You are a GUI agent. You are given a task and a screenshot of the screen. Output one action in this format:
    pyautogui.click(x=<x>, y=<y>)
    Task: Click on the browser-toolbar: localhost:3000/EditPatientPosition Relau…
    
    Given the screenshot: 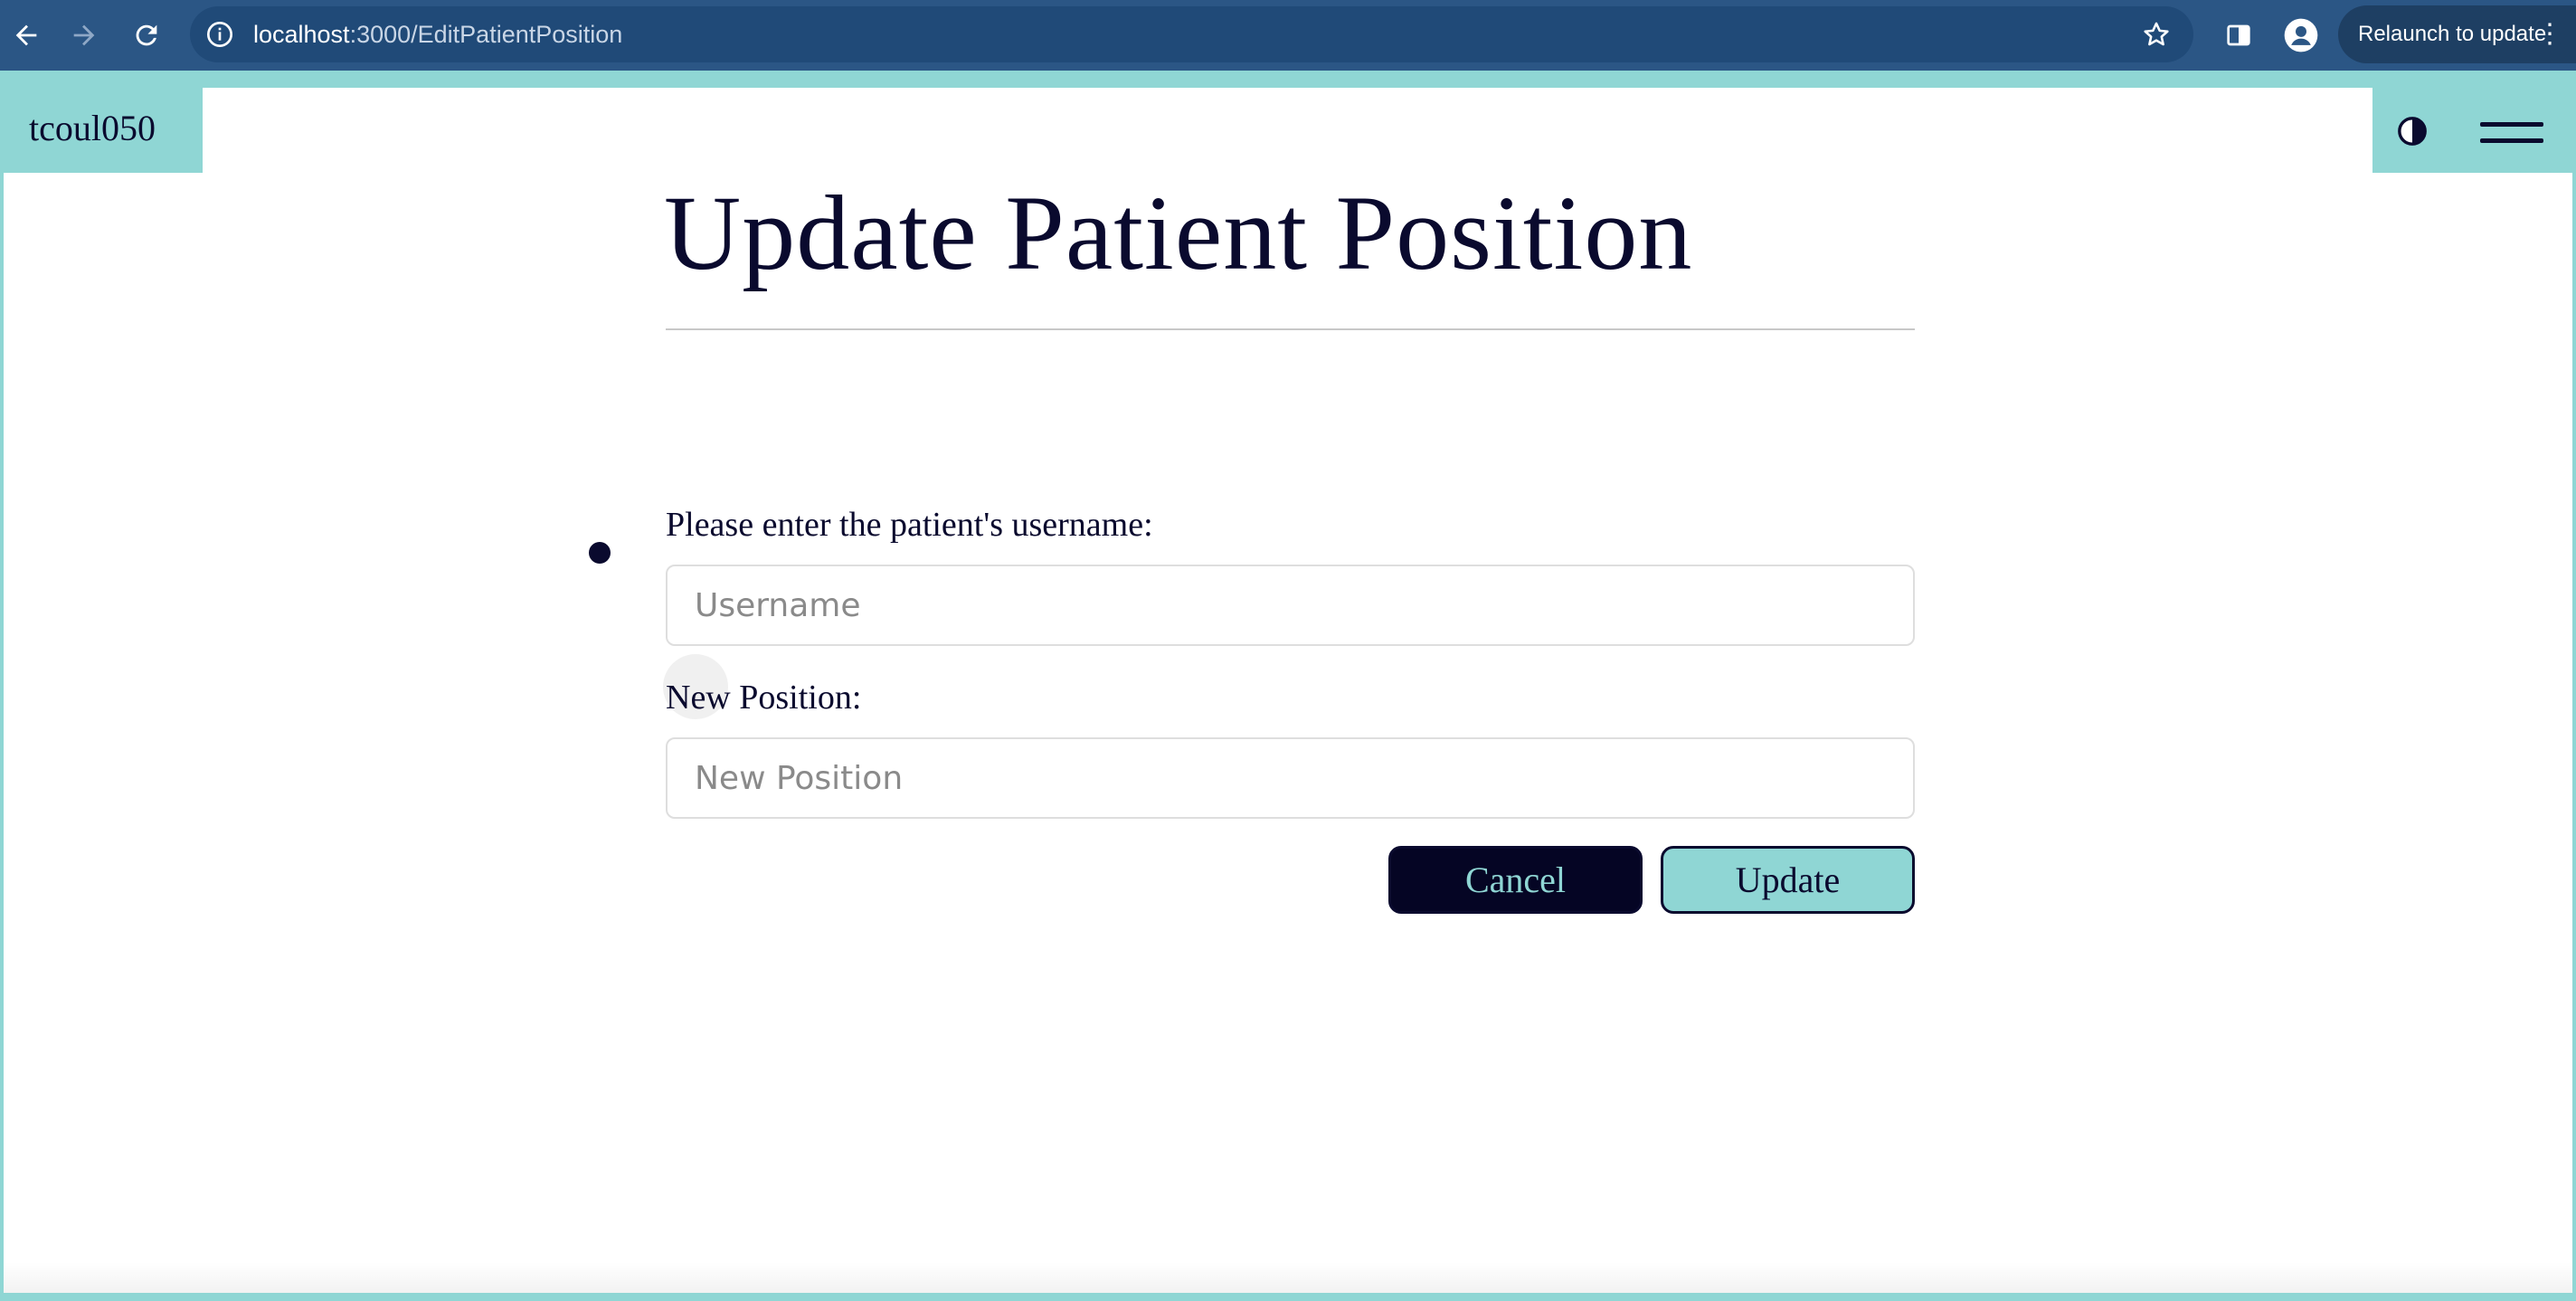 What is the action you would take?
    pyautogui.click(x=1288, y=35)
    